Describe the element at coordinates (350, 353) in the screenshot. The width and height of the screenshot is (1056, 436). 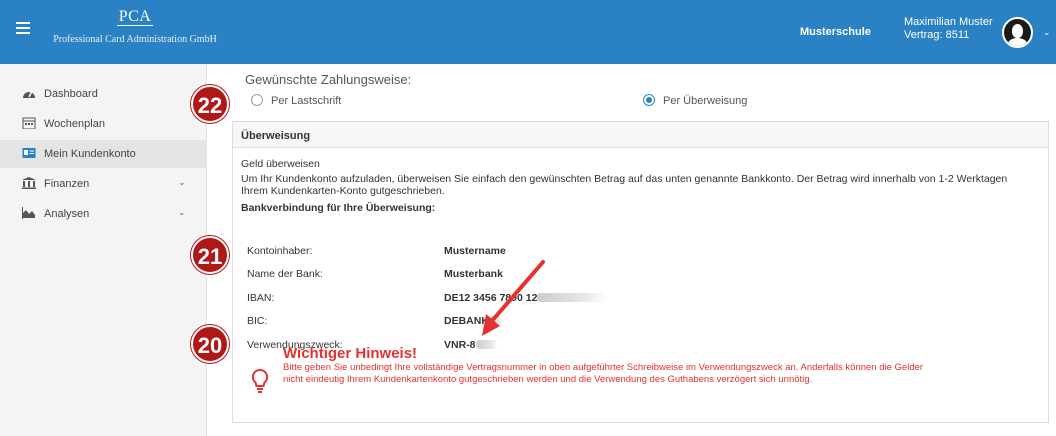
I see `notice-title: Wichtiger Hinweis!` at that location.